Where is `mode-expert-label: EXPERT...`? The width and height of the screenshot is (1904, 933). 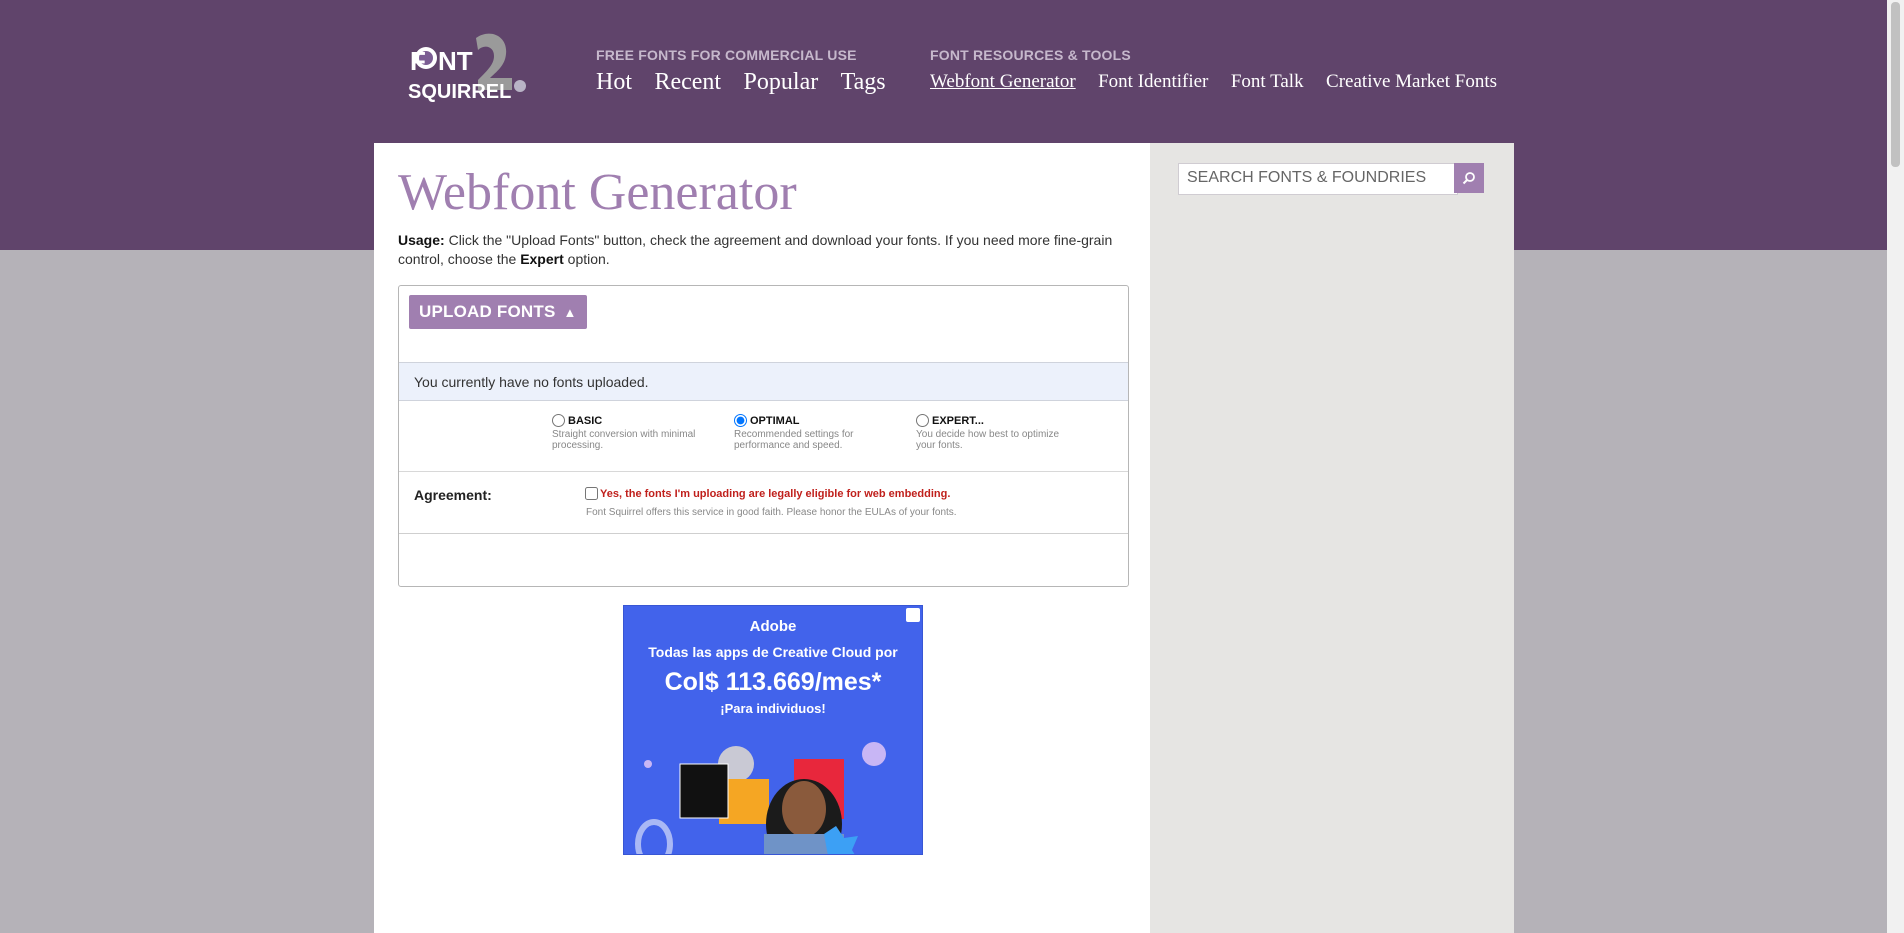
mode-expert-label: EXPERT... is located at coordinates (958, 420).